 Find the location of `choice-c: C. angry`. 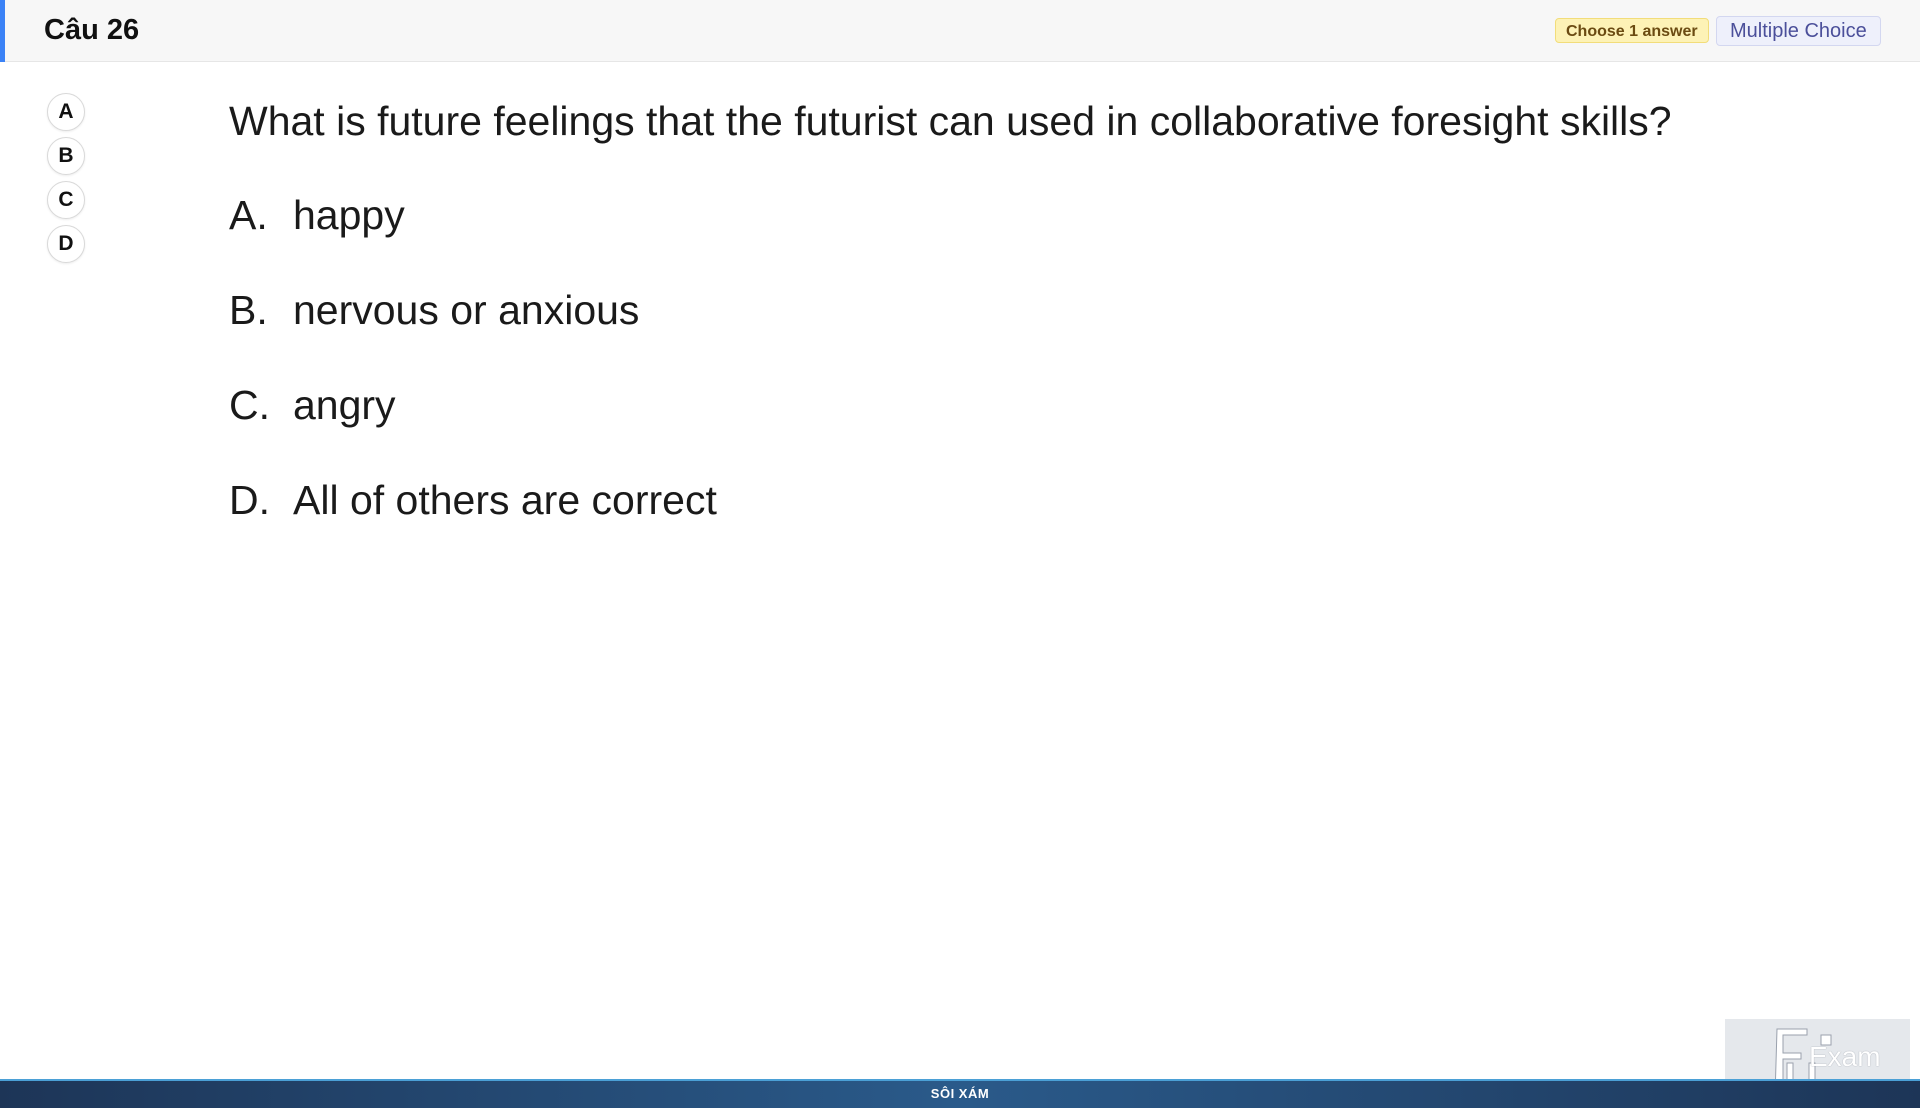

choice-c: C. angry is located at coordinates (1029, 405).